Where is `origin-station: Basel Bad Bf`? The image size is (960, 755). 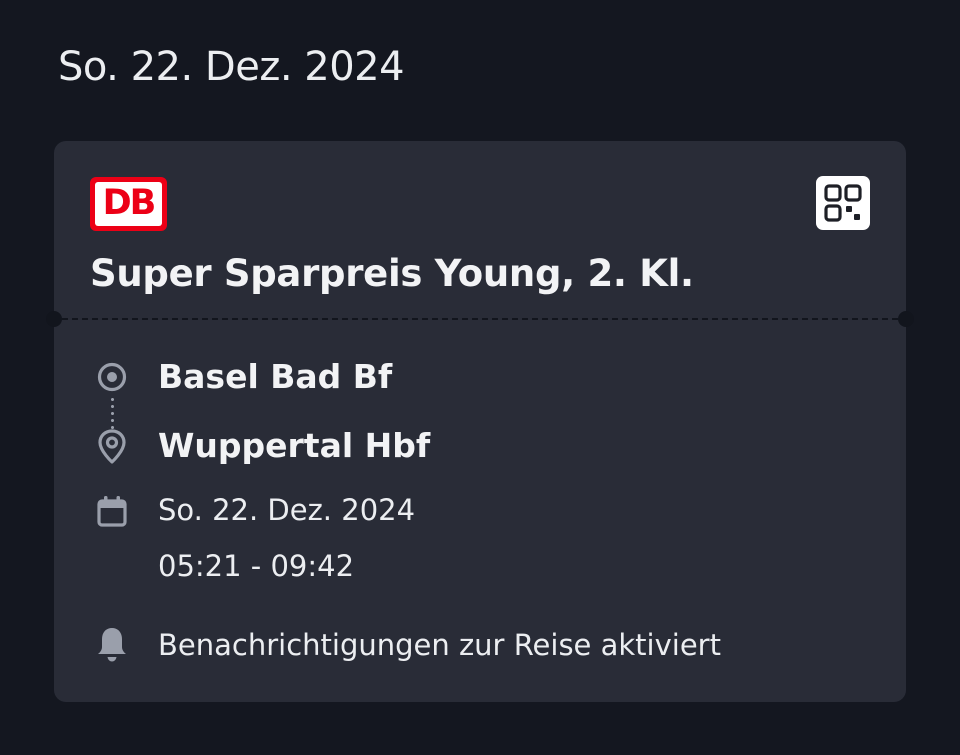
origin-station: Basel Bad Bf is located at coordinates (275, 376).